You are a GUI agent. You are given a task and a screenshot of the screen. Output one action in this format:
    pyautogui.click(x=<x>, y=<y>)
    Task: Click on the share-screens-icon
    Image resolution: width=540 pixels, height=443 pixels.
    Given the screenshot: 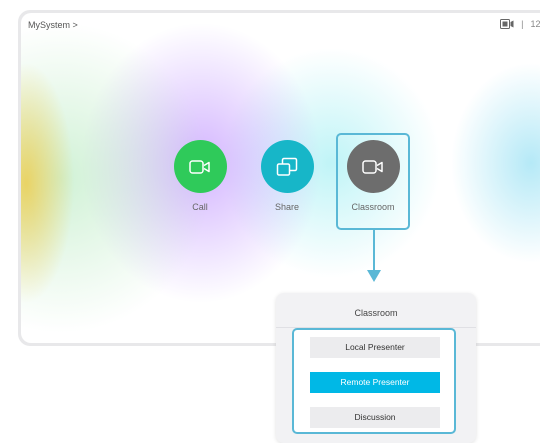 What is the action you would take?
    pyautogui.click(x=287, y=166)
    